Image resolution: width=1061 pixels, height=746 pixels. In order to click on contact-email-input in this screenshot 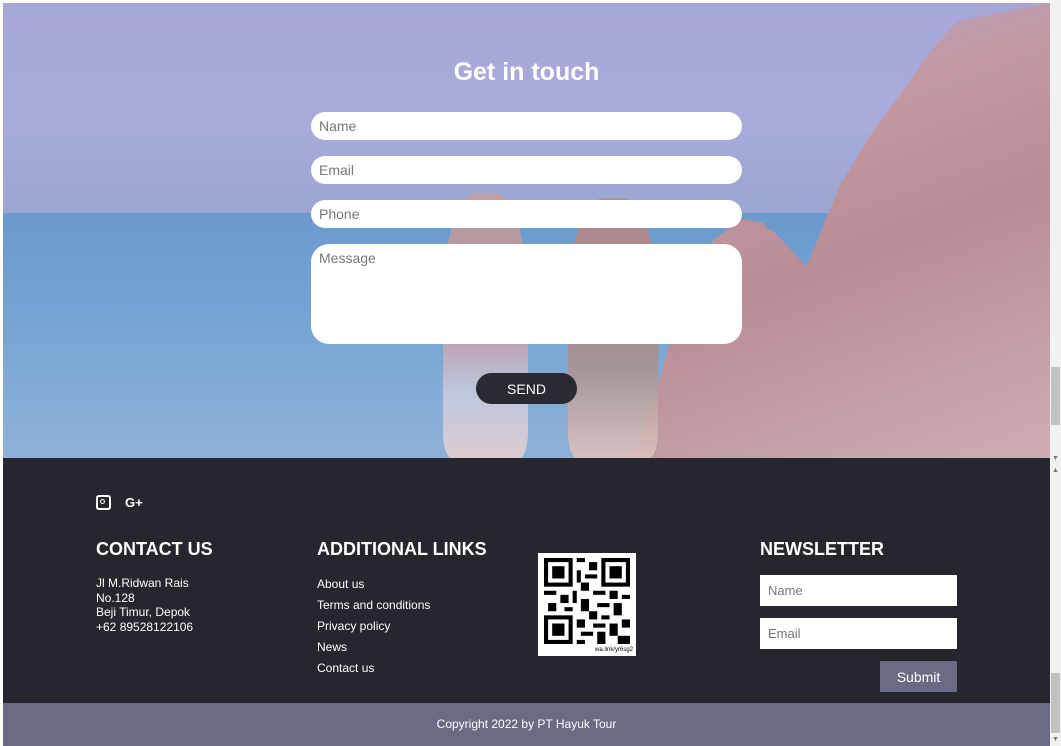, I will do `click(526, 170)`.